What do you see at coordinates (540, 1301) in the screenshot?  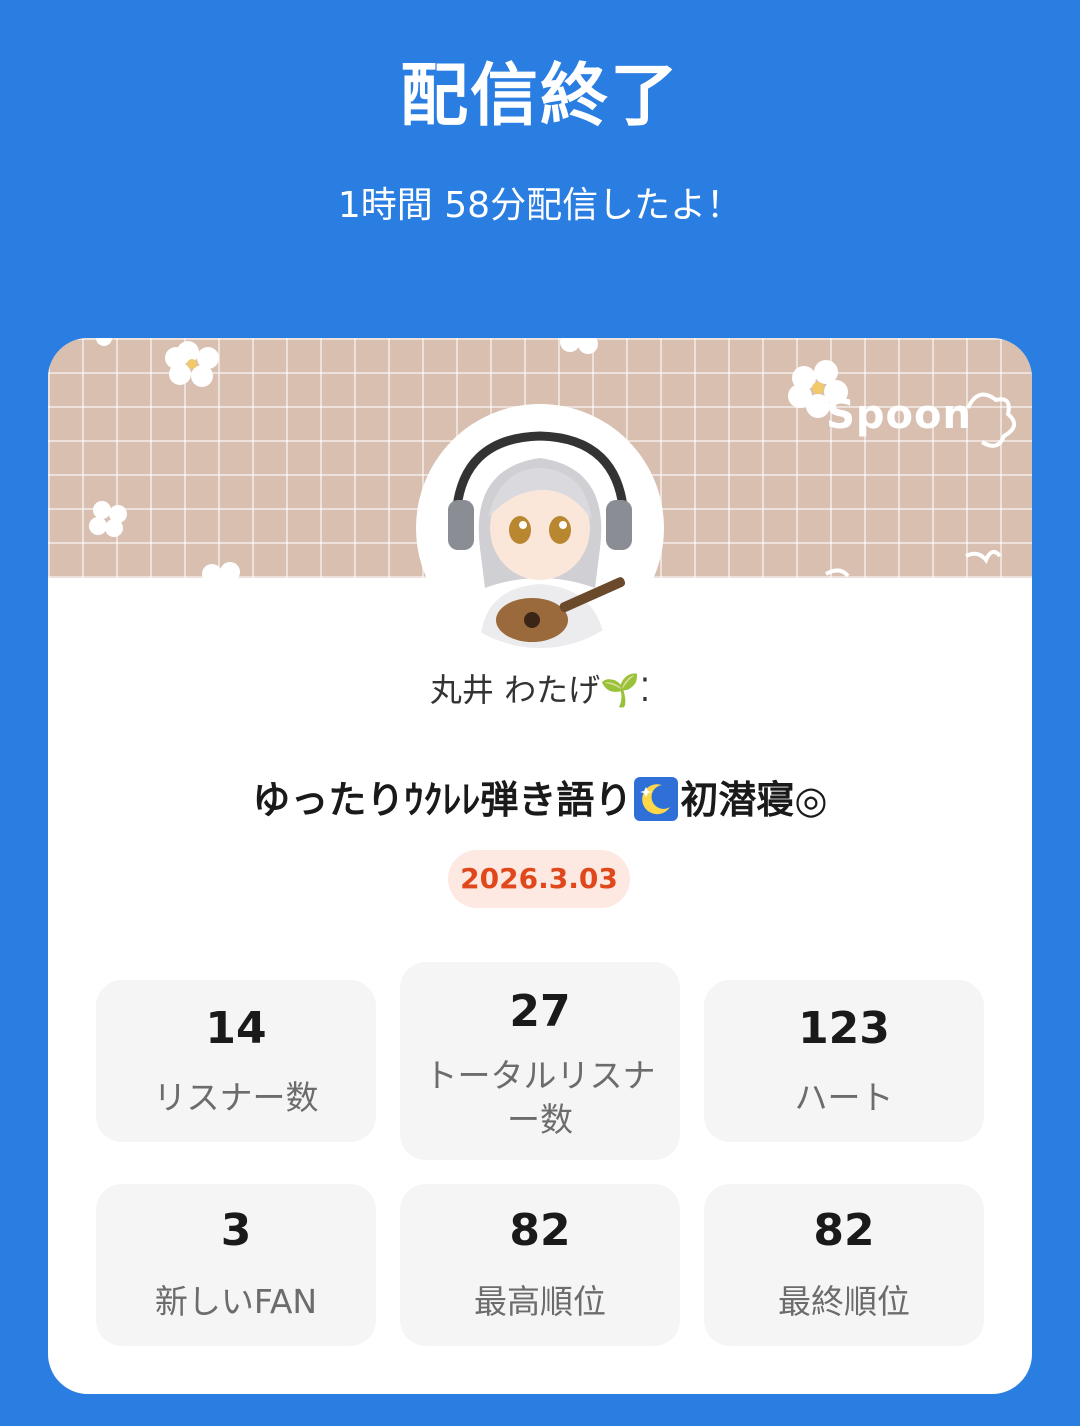 I see `stat-label: 最高順位` at bounding box center [540, 1301].